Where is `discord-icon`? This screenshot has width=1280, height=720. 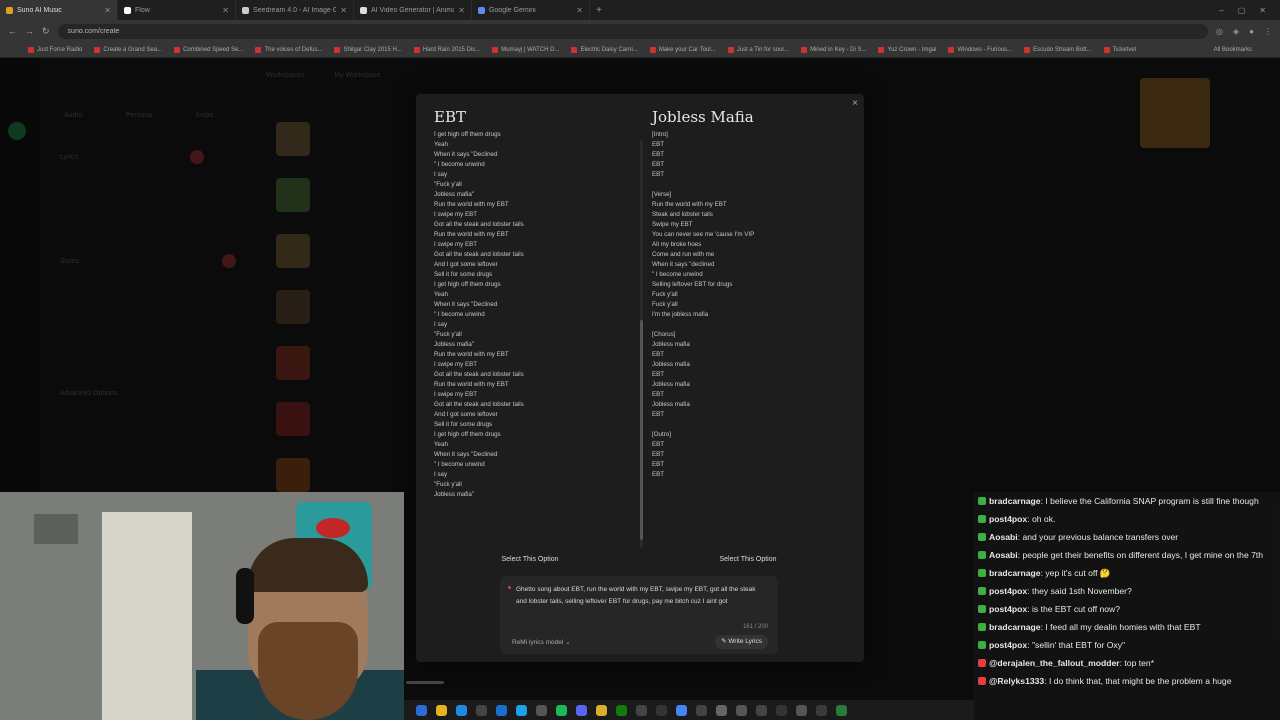 discord-icon is located at coordinates (581, 710).